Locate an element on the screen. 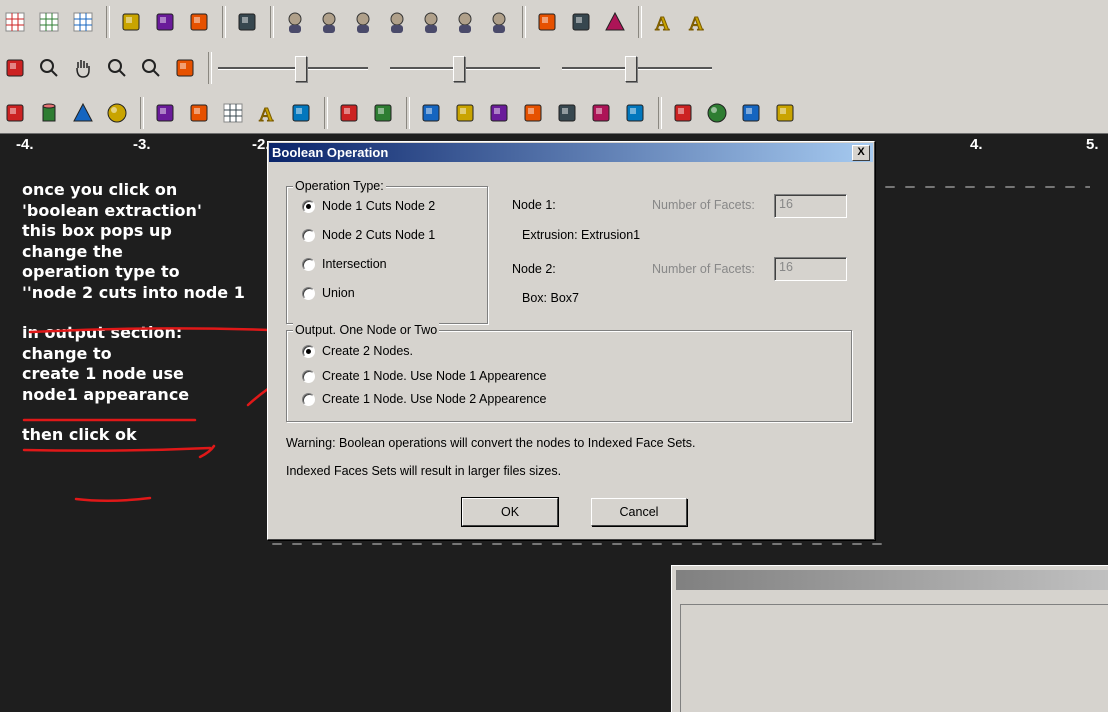  radio-create-1-node-use-node1: Create 1 Node. Use Node 1 Appearence is located at coordinates (424, 376).